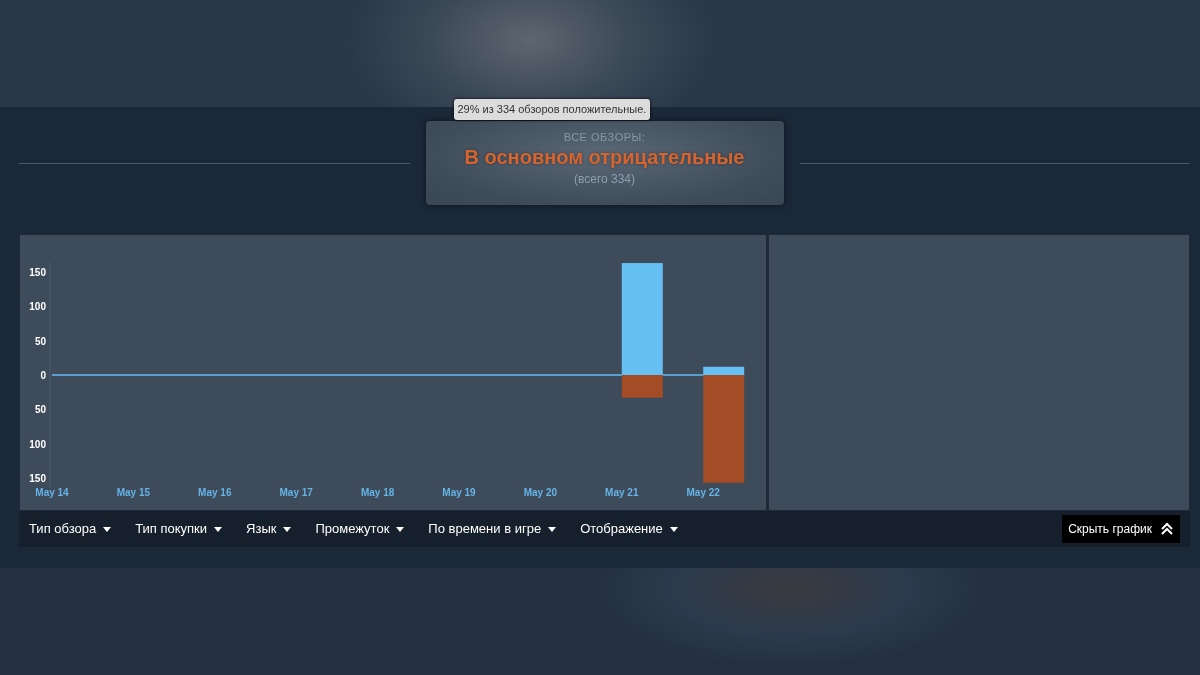  What do you see at coordinates (622, 492) in the screenshot?
I see `x-tick-label: May 21` at bounding box center [622, 492].